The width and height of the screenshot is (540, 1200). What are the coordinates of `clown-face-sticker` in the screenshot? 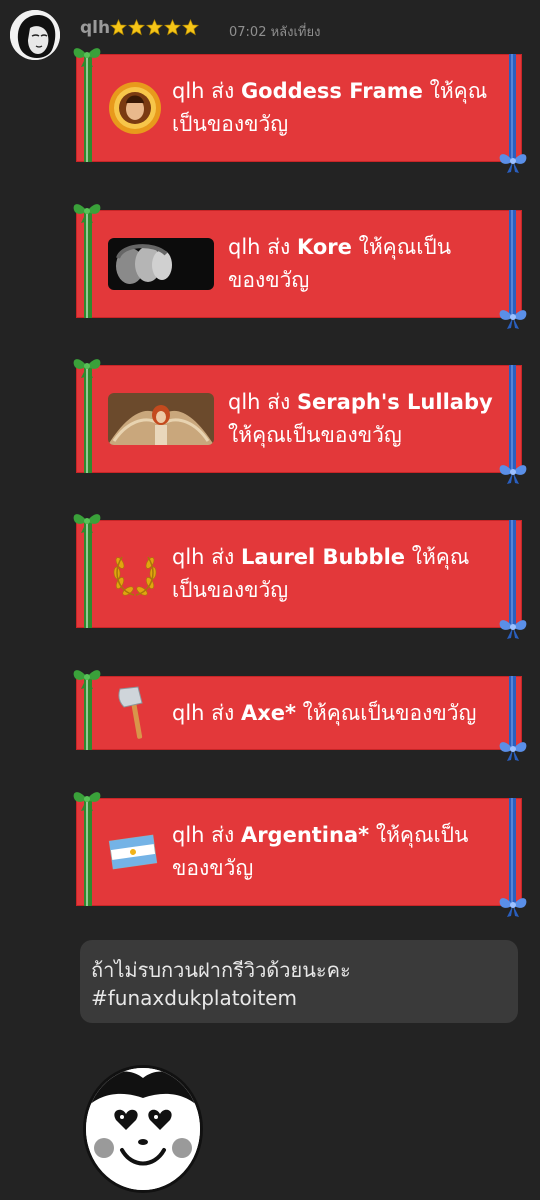 It's located at (143, 1129).